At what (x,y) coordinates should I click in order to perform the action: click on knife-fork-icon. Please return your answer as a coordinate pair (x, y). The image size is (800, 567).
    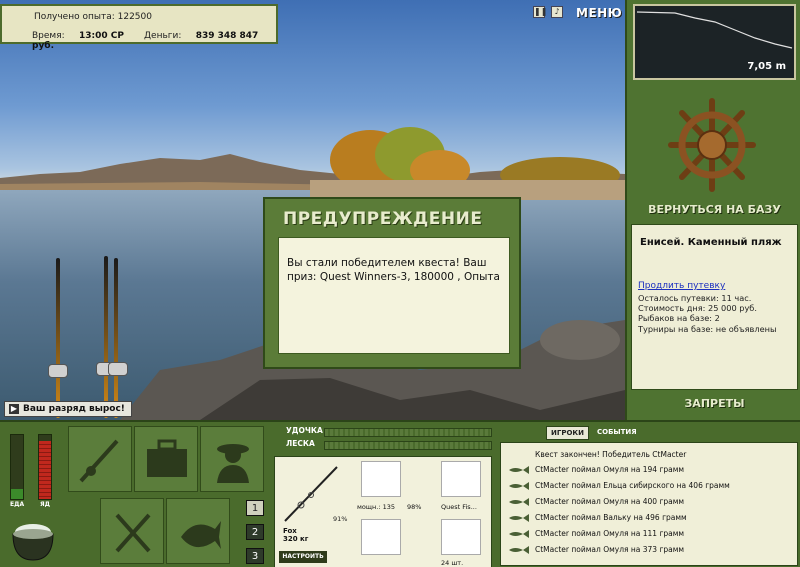
    Looking at the image, I should click on (133, 533).